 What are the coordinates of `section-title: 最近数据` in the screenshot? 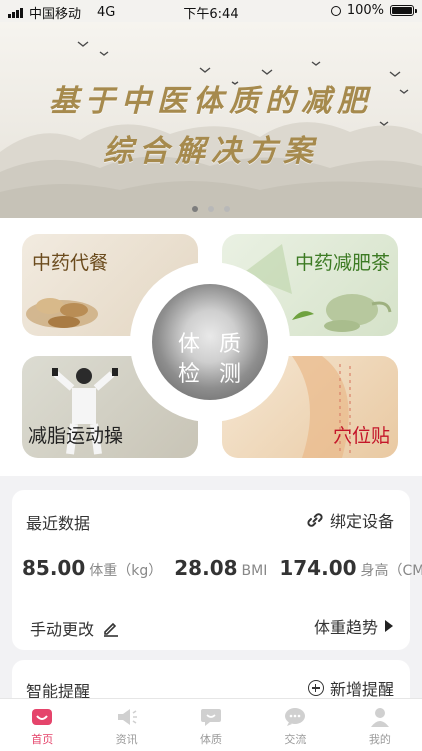 It's located at (58, 523).